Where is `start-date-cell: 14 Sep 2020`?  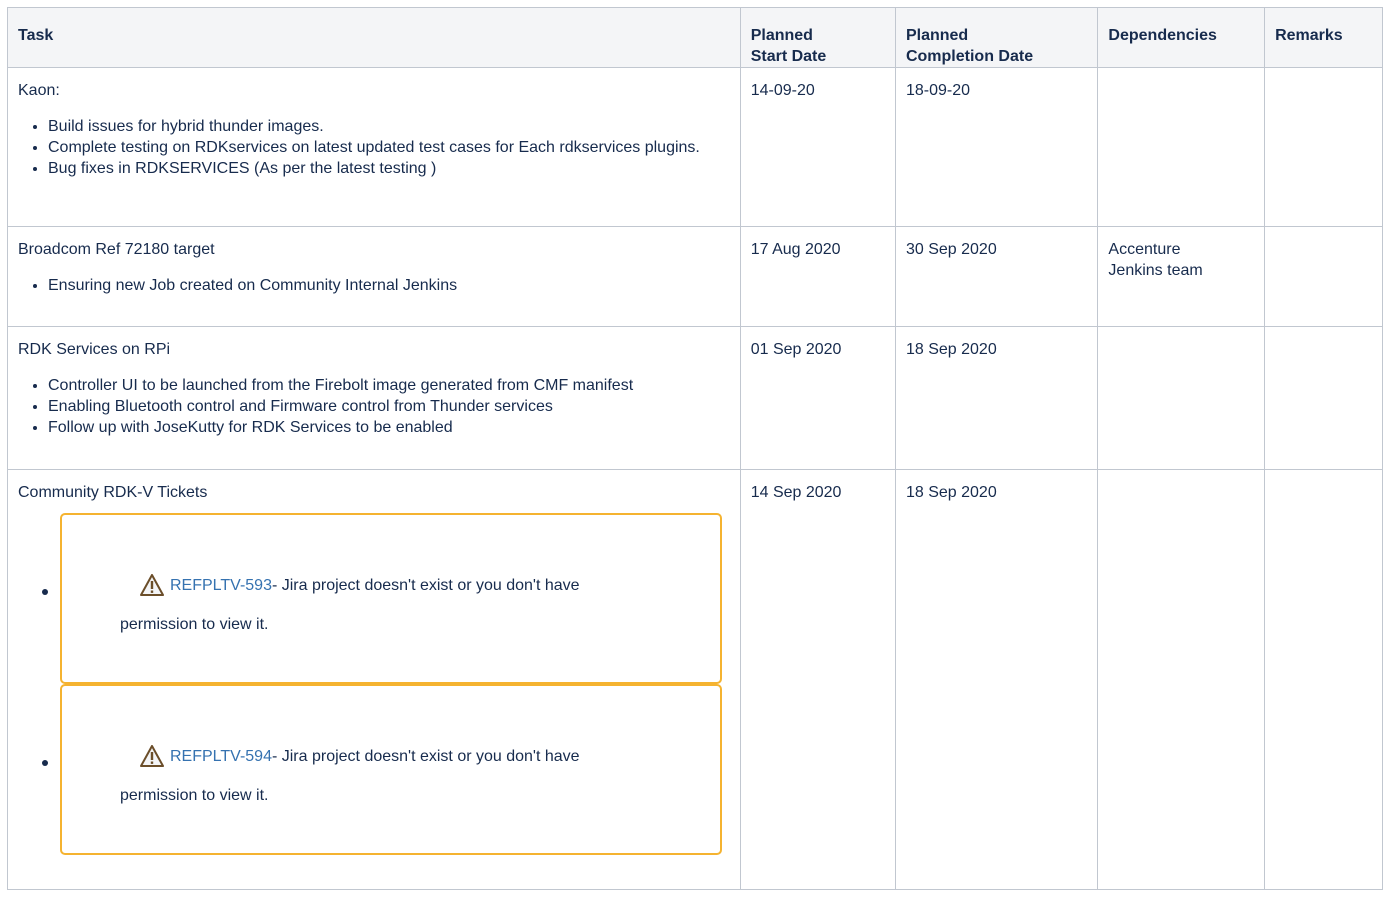
start-date-cell: 14 Sep 2020 is located at coordinates (817, 679).